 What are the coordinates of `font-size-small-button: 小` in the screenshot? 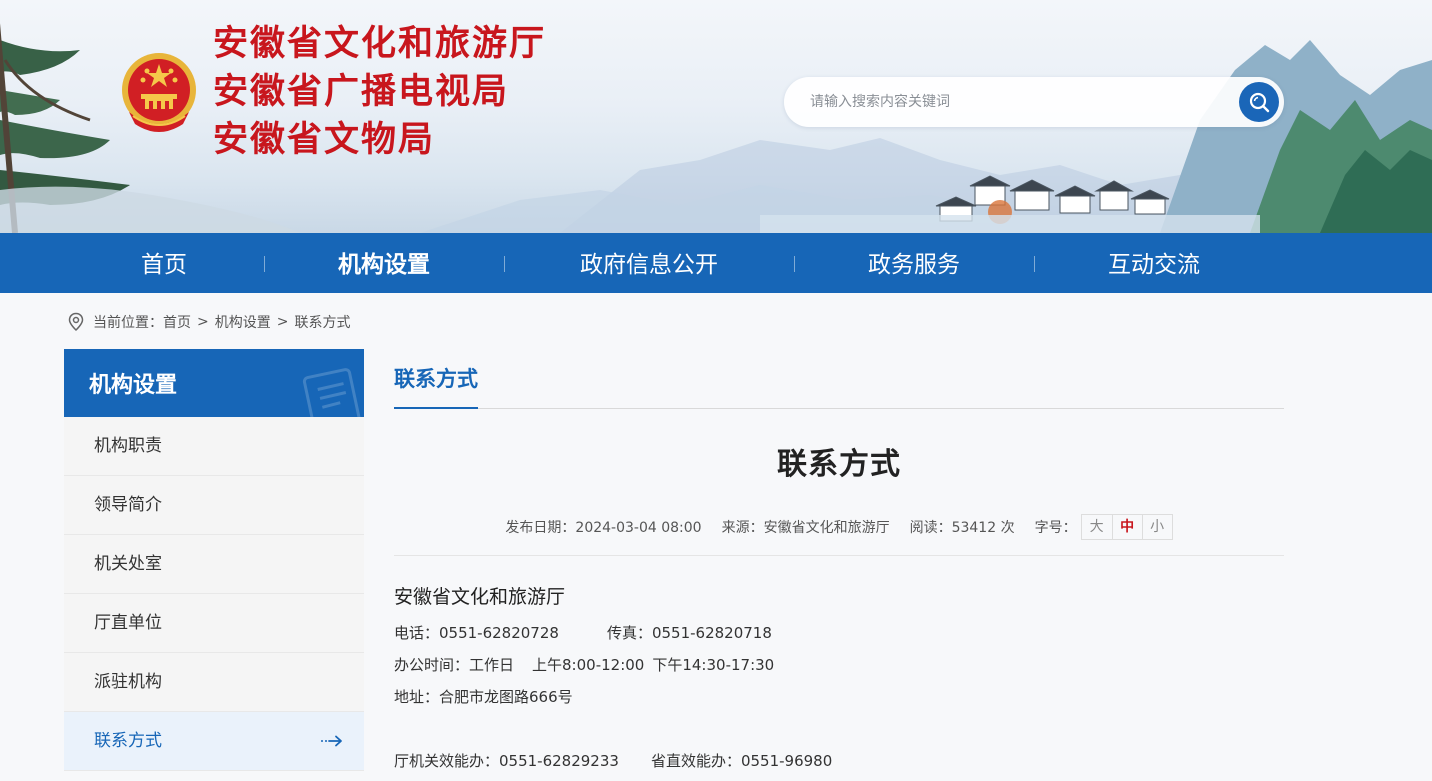 It's located at (1156, 527).